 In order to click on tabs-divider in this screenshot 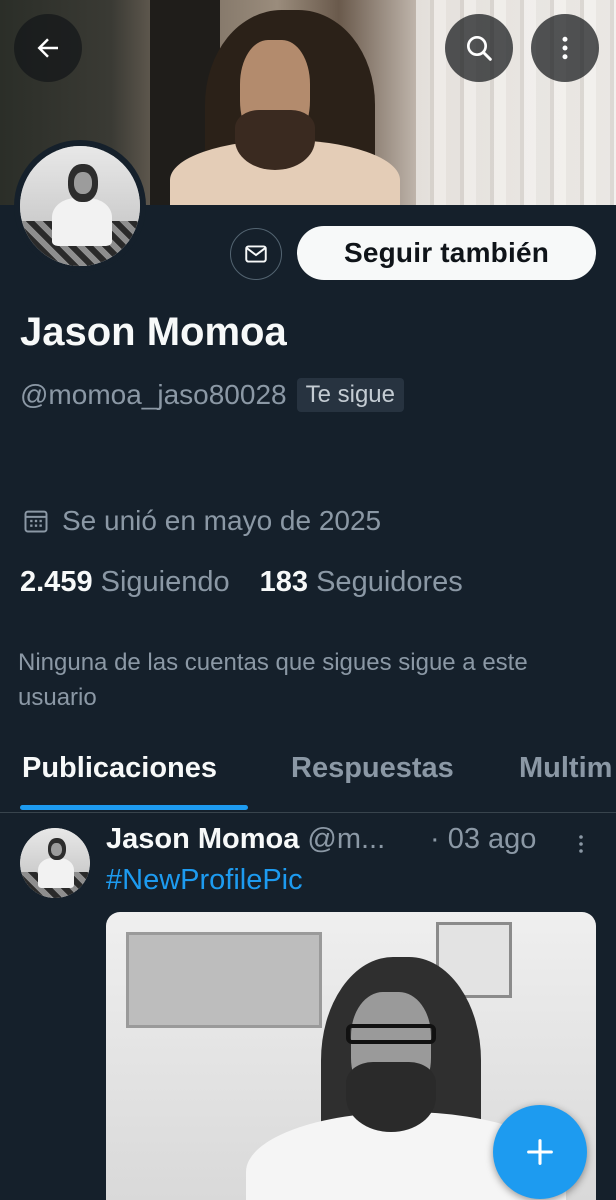, I will do `click(308, 812)`.